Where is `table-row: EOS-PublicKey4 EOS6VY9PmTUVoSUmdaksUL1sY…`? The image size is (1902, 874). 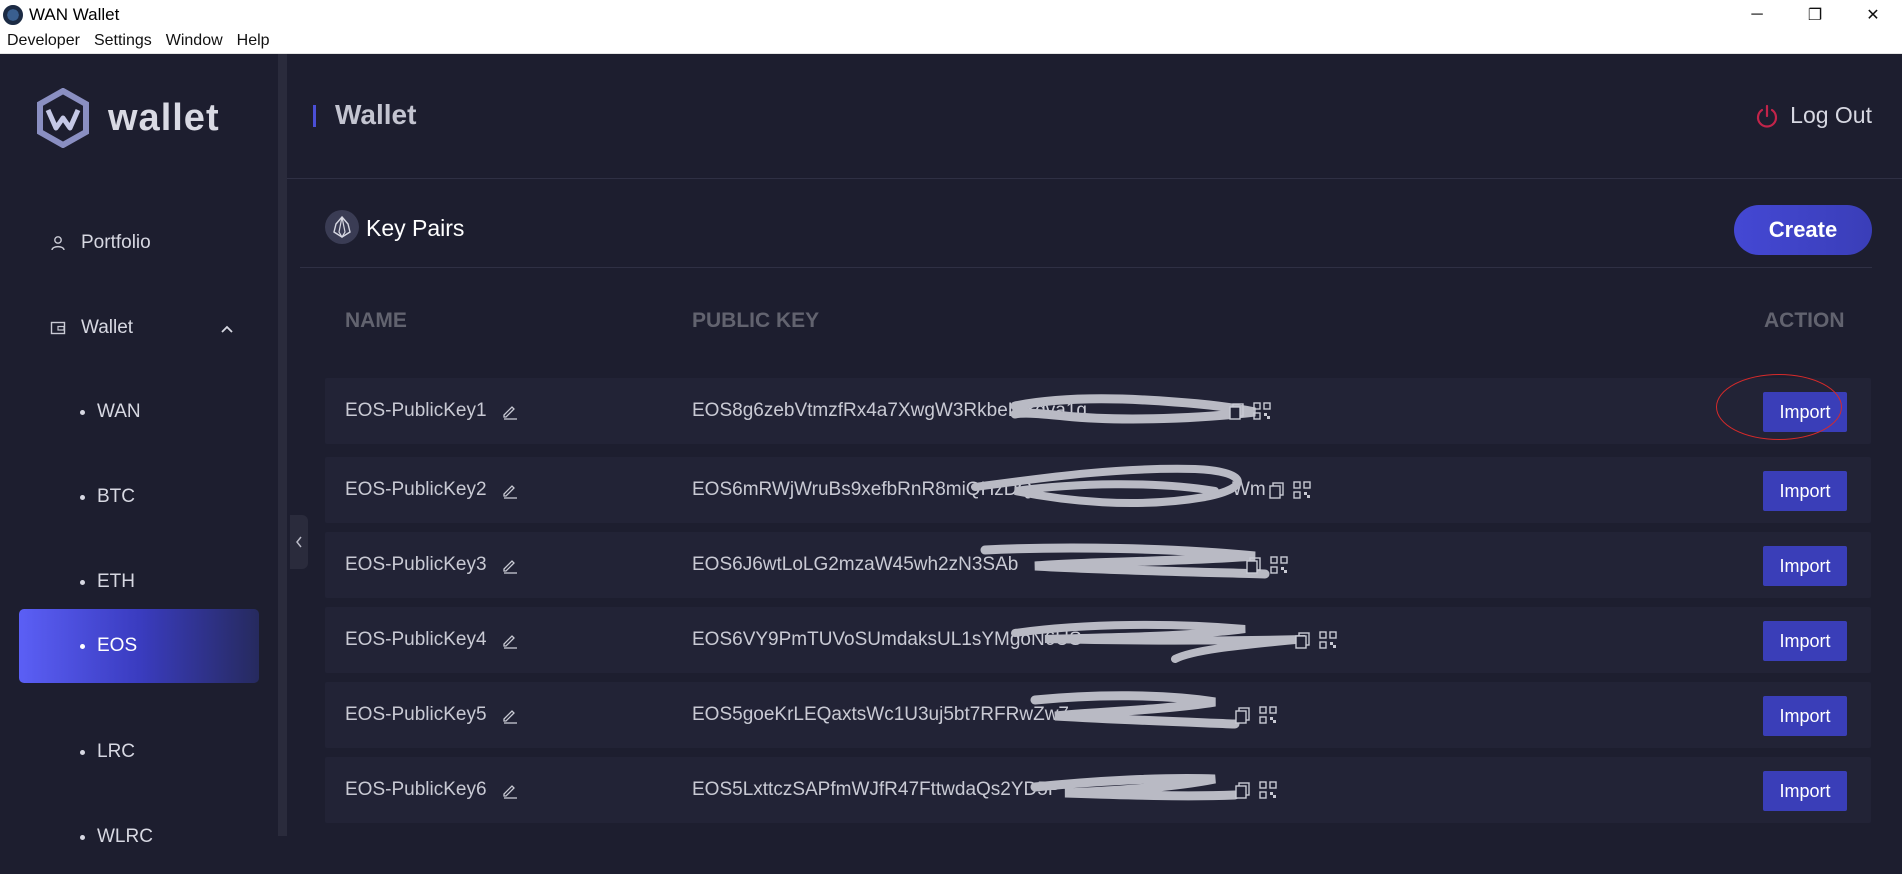 table-row: EOS-PublicKey4 EOS6VY9PmTUVoSUmdaksUL1sY… is located at coordinates (1098, 640).